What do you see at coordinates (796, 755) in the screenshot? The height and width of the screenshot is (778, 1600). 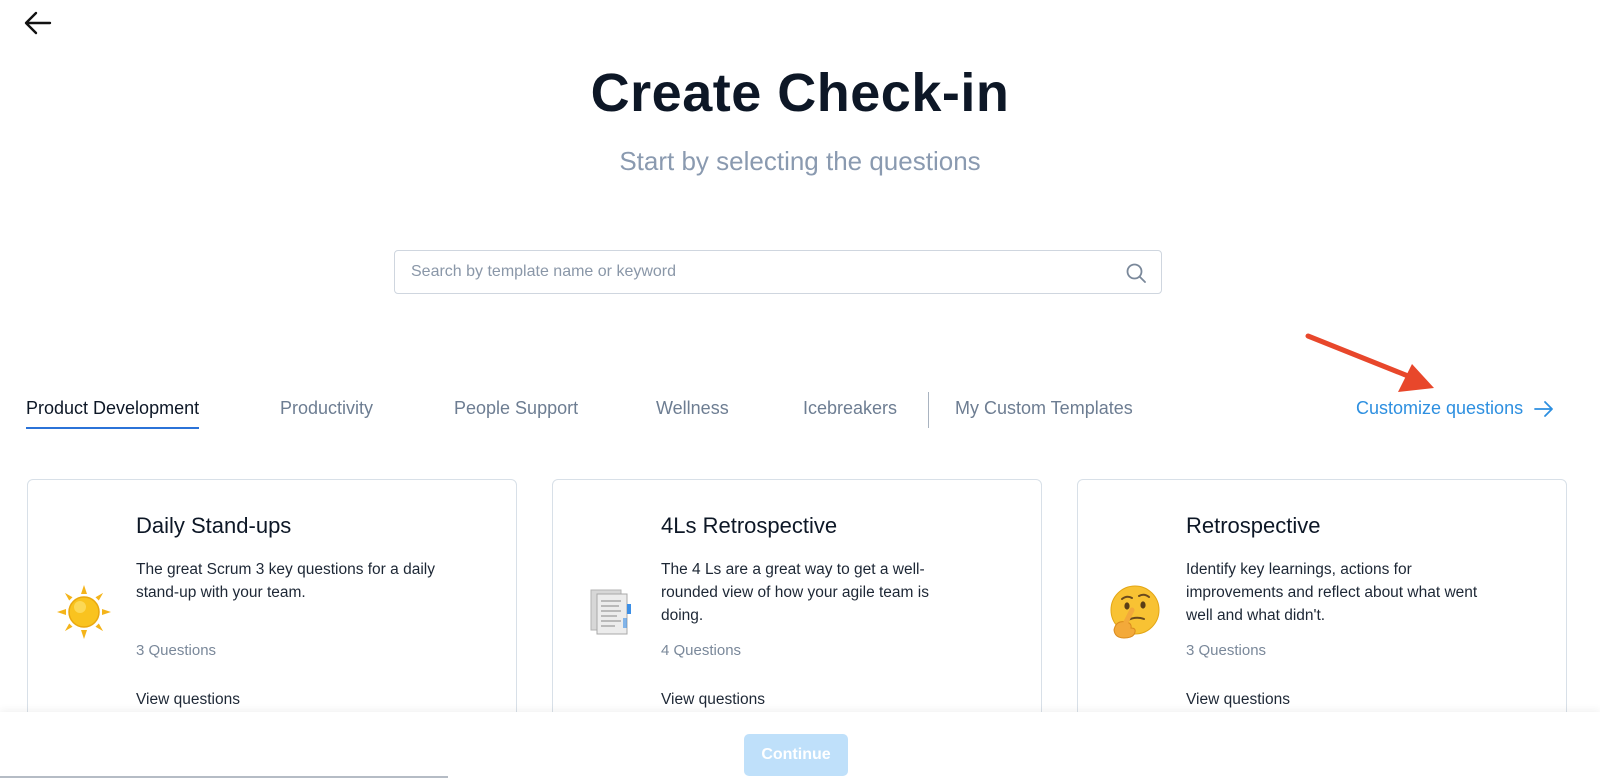 I see `continue-button: Continue` at bounding box center [796, 755].